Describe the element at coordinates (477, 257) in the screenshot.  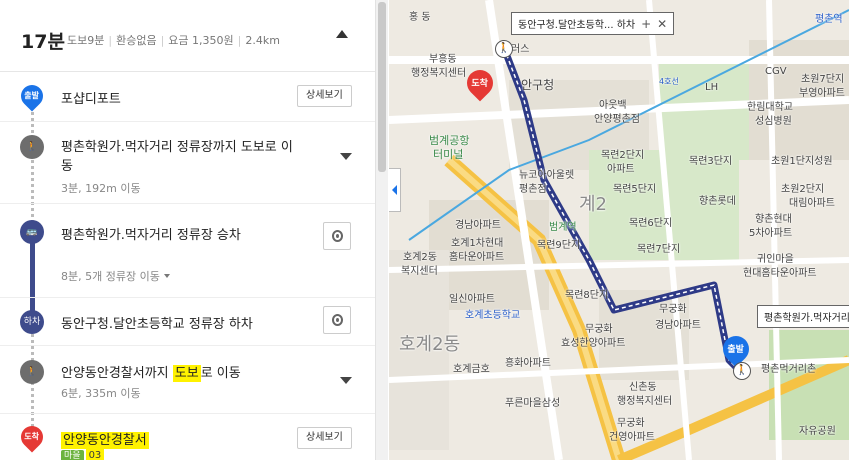
I see `map-label: 홈타운아파트` at that location.